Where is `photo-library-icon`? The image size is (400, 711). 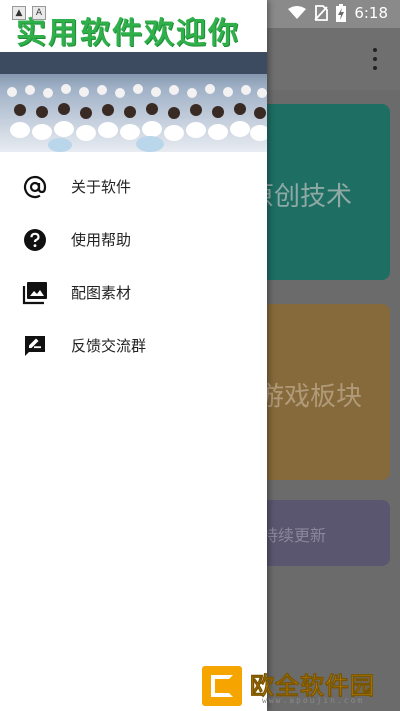 photo-library-icon is located at coordinates (35, 293).